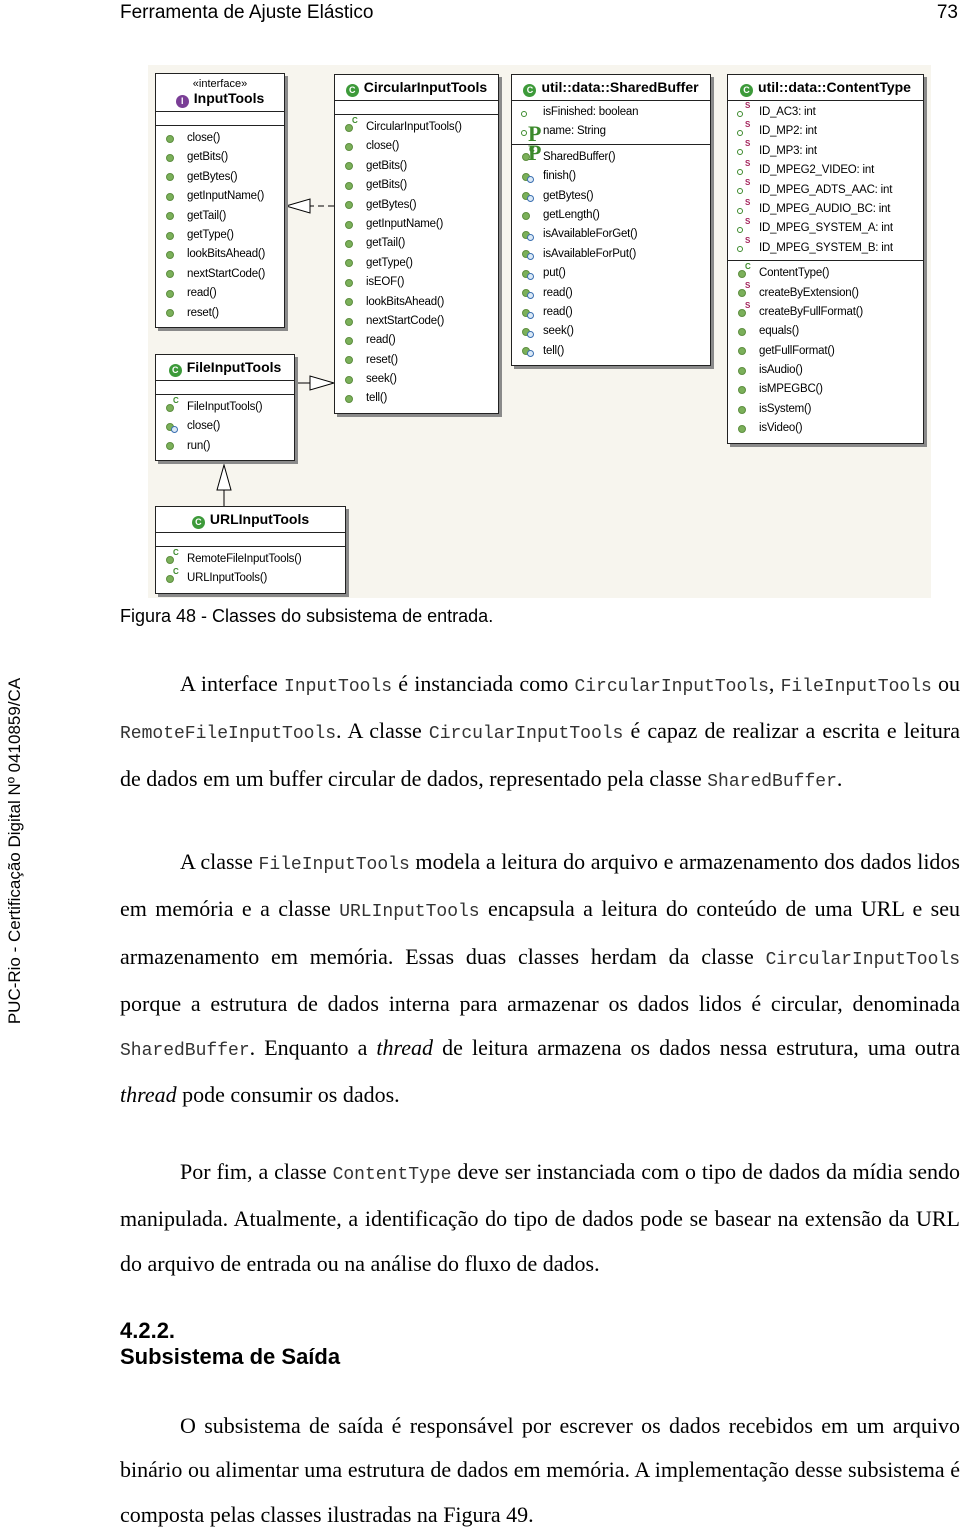 Image resolution: width=960 pixels, height=1537 pixels. What do you see at coordinates (256, 1171) in the screenshot?
I see `text: Por fim, a classe` at bounding box center [256, 1171].